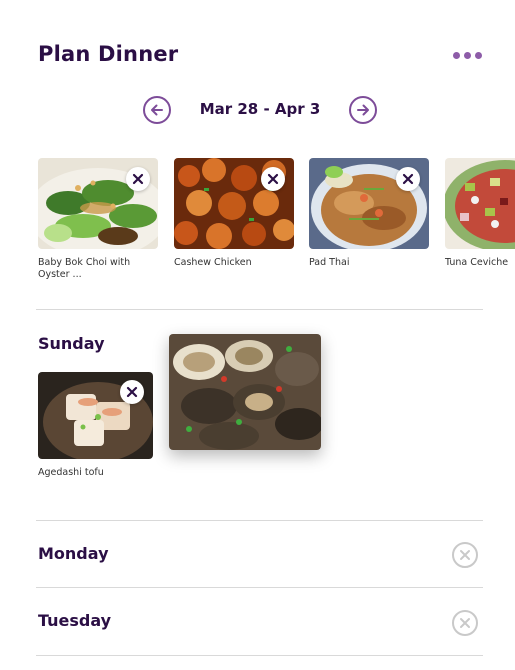 The height and width of the screenshot is (670, 515). I want to click on day-title-tuesday: Tuesday, so click(75, 620).